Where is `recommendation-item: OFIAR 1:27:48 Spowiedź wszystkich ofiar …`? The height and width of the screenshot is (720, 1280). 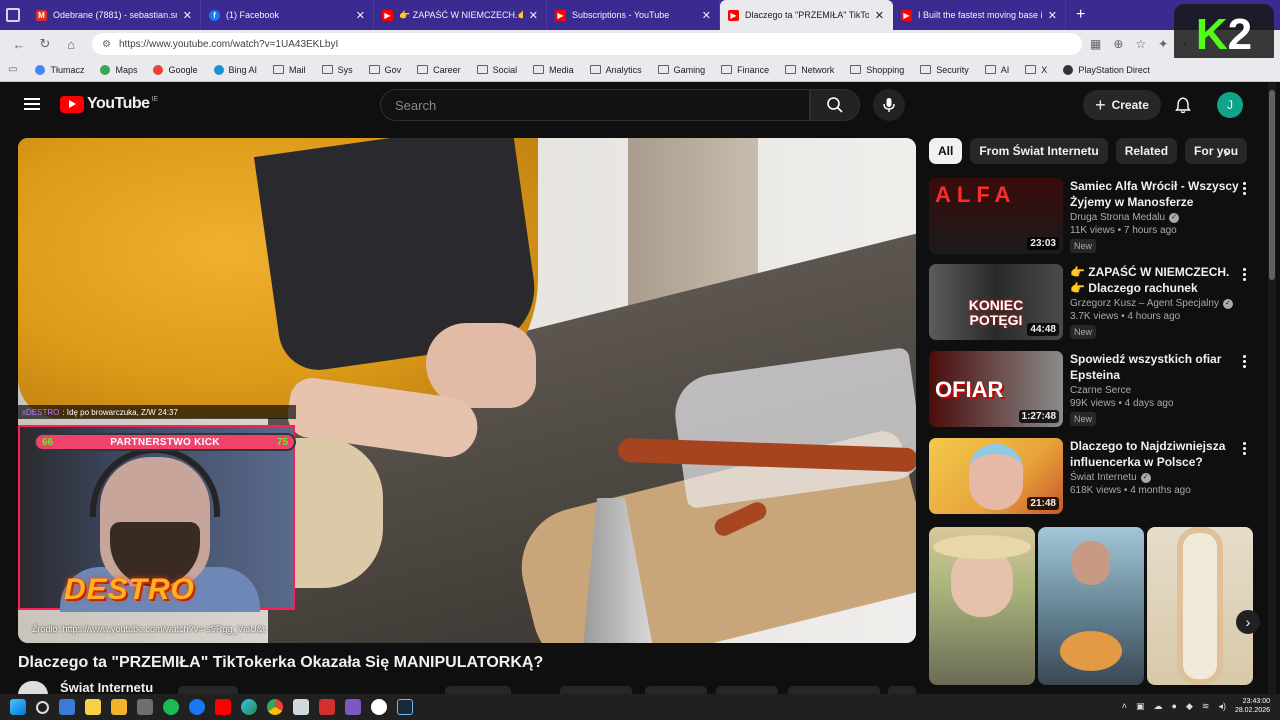 recommendation-item: OFIAR 1:27:48 Spowiedź wszystkich ofiar … is located at coordinates (1094, 390).